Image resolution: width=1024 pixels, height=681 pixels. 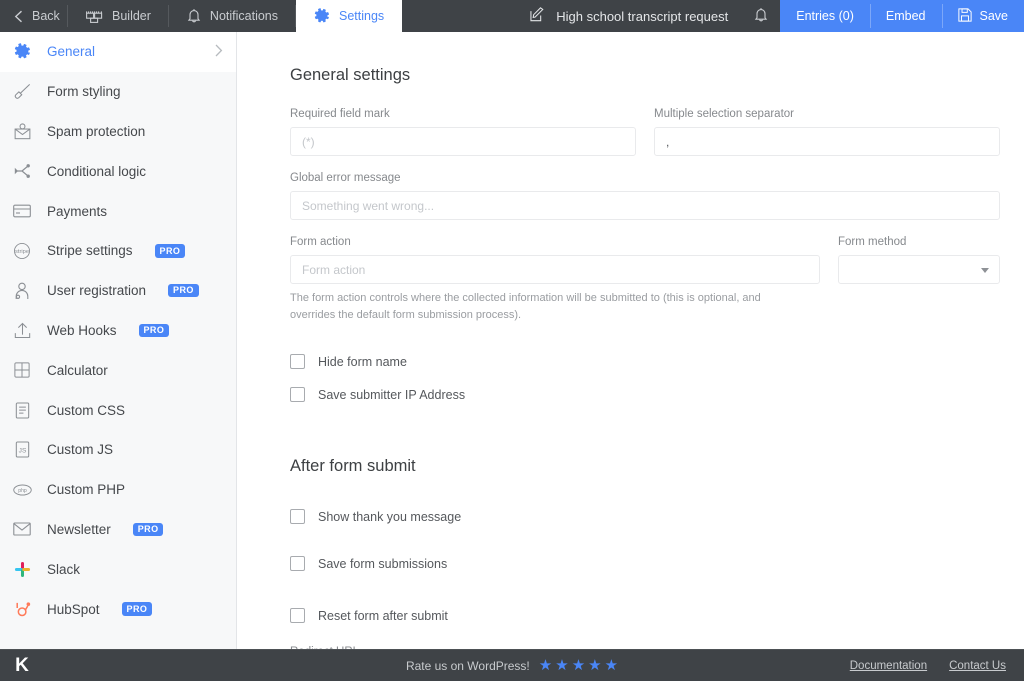 I want to click on after-form-submit-heading: After form submit, so click(x=353, y=466).